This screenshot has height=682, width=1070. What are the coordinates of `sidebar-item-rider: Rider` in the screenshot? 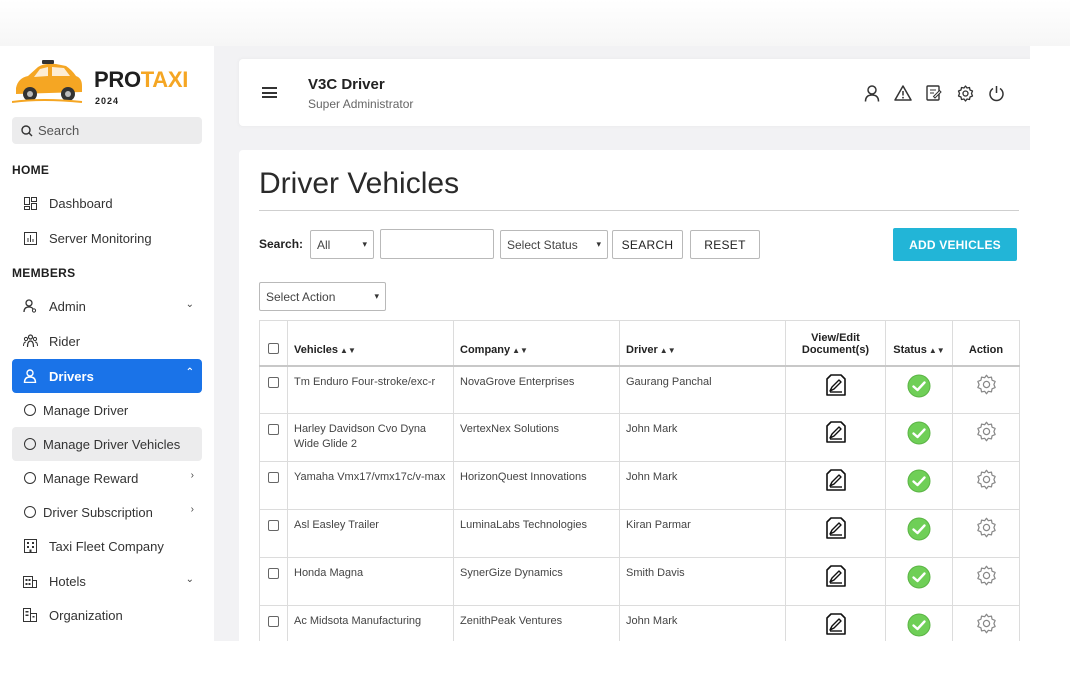 It's located at (107, 341).